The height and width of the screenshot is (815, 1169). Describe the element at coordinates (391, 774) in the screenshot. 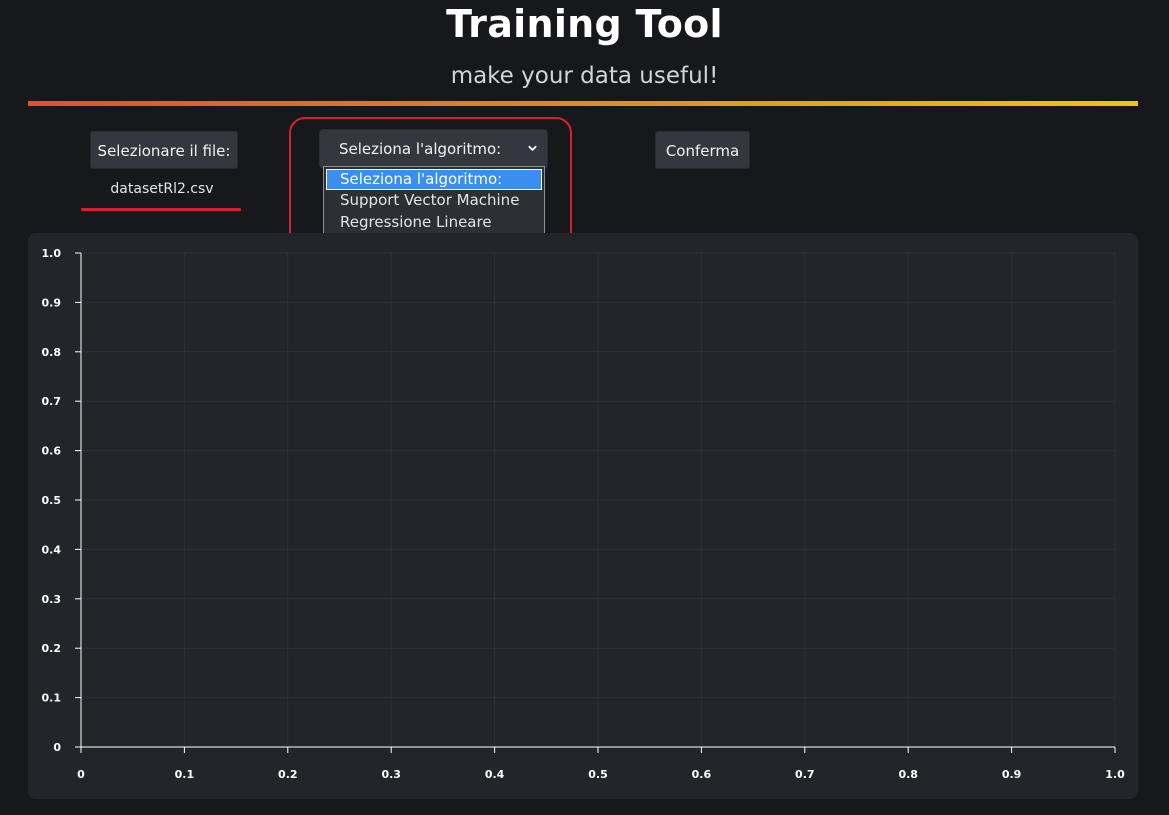

I see `x-tick-label: 0.3` at that location.